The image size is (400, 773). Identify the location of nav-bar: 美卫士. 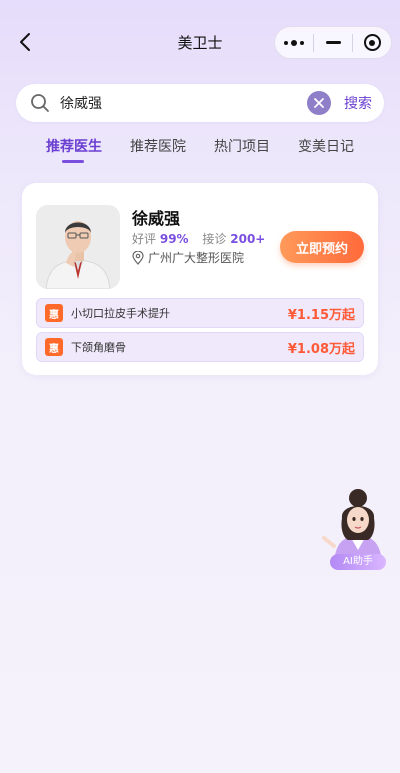
(200, 43).